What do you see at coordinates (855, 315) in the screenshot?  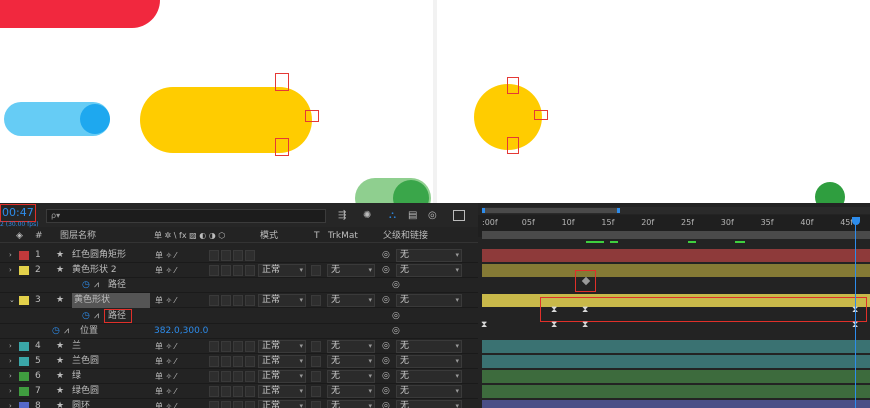 I see `playhead-line` at bounding box center [855, 315].